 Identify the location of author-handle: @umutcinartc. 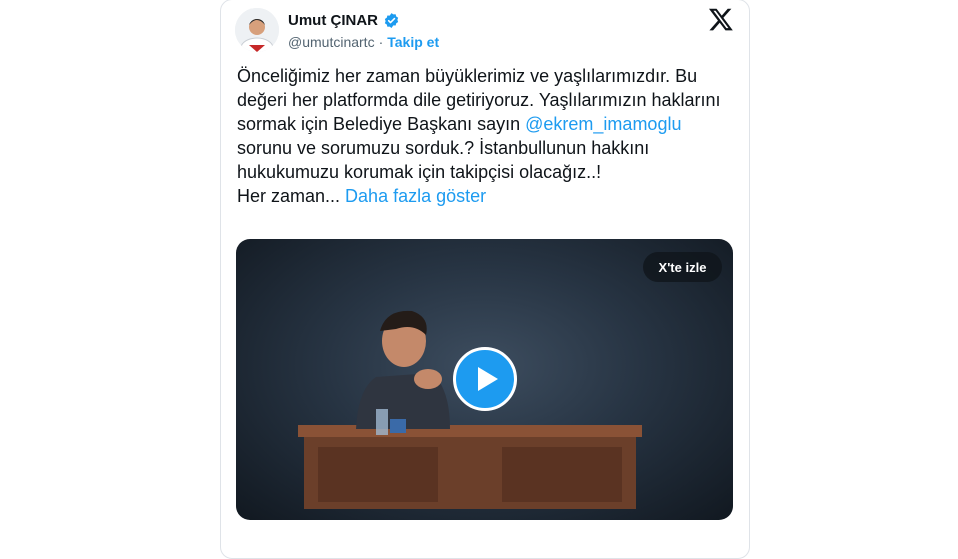
(331, 42).